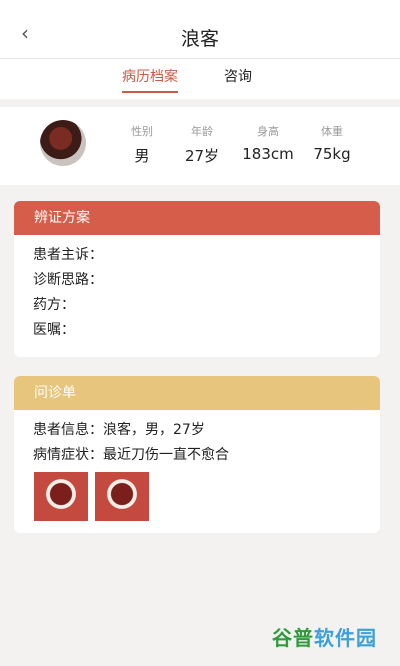 The width and height of the screenshot is (400, 666). Describe the element at coordinates (142, 144) in the screenshot. I see `stat-gender: 性别 男` at that location.